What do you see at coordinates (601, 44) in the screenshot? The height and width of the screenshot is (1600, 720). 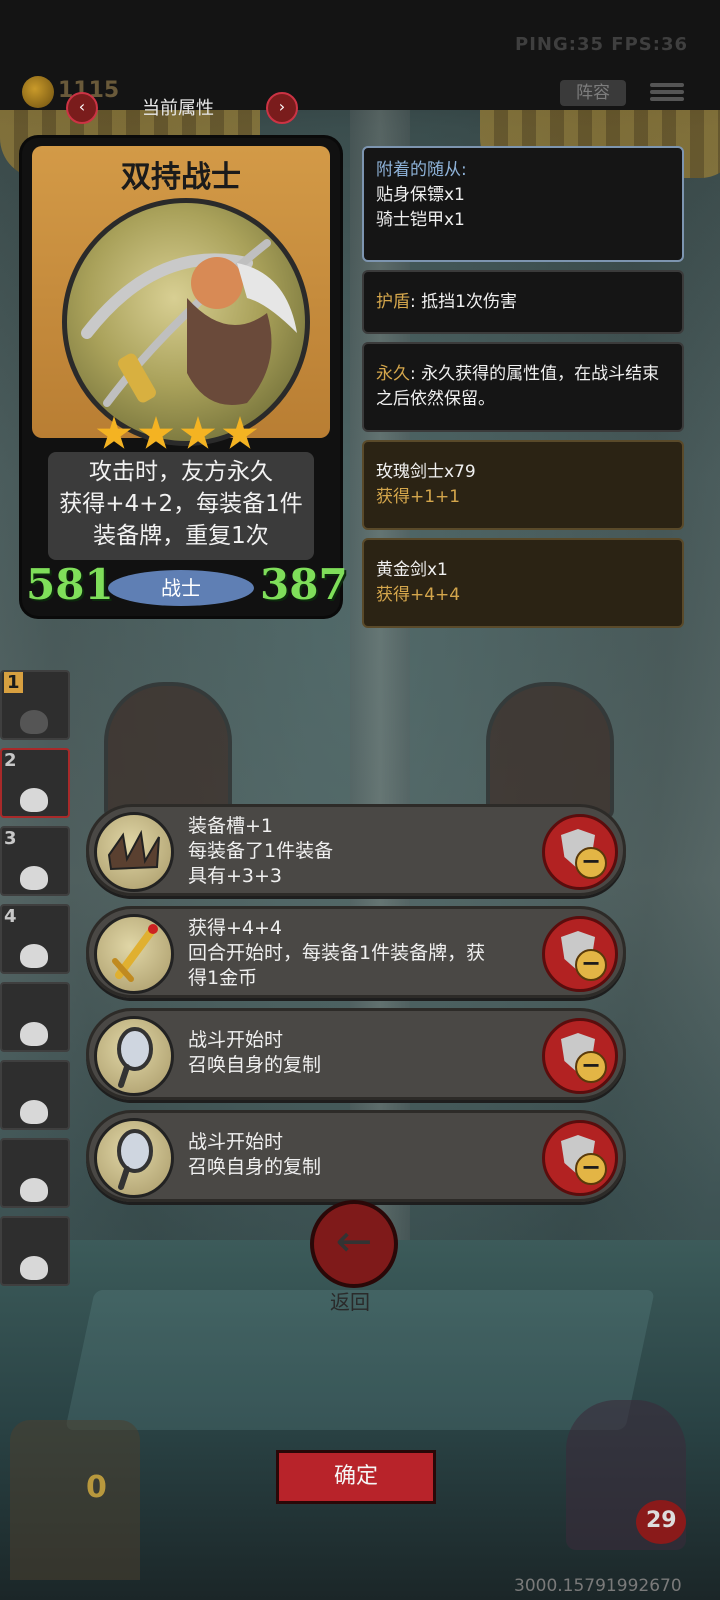 I see `ping-fps-readout: PING:35 FPS:36` at bounding box center [601, 44].